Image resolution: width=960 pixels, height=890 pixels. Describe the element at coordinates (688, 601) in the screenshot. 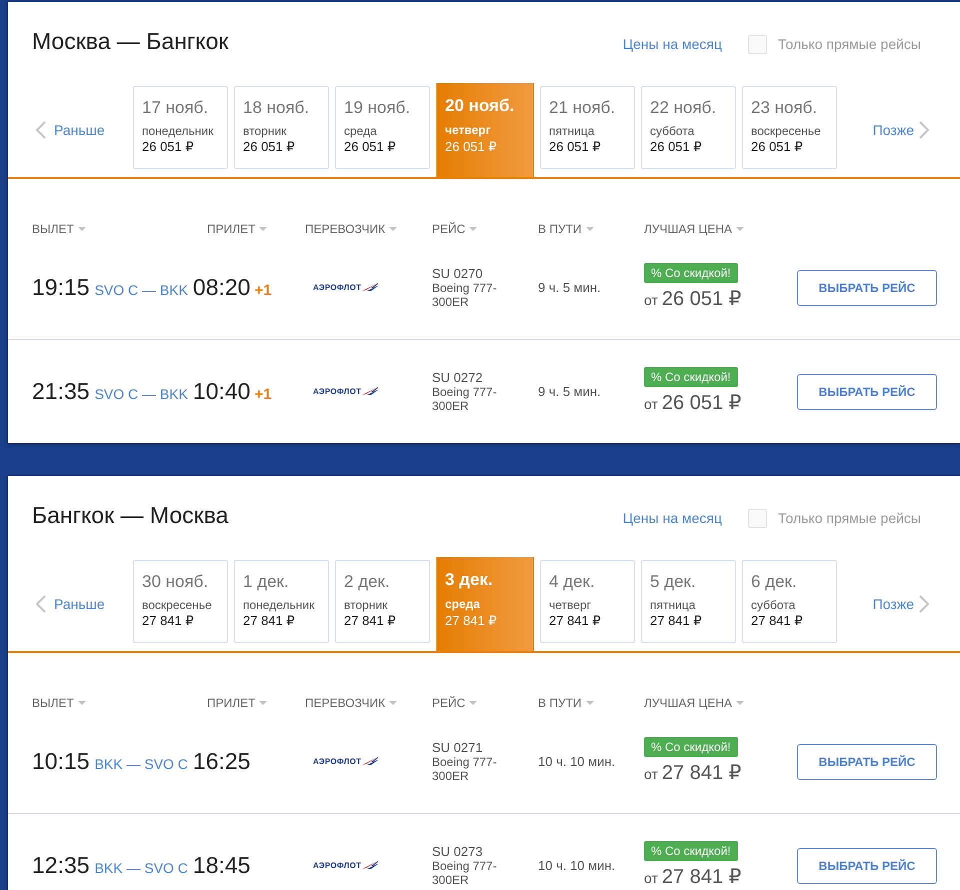

I see `date-tab: 5 дек. пятница 27 841 ₽` at that location.